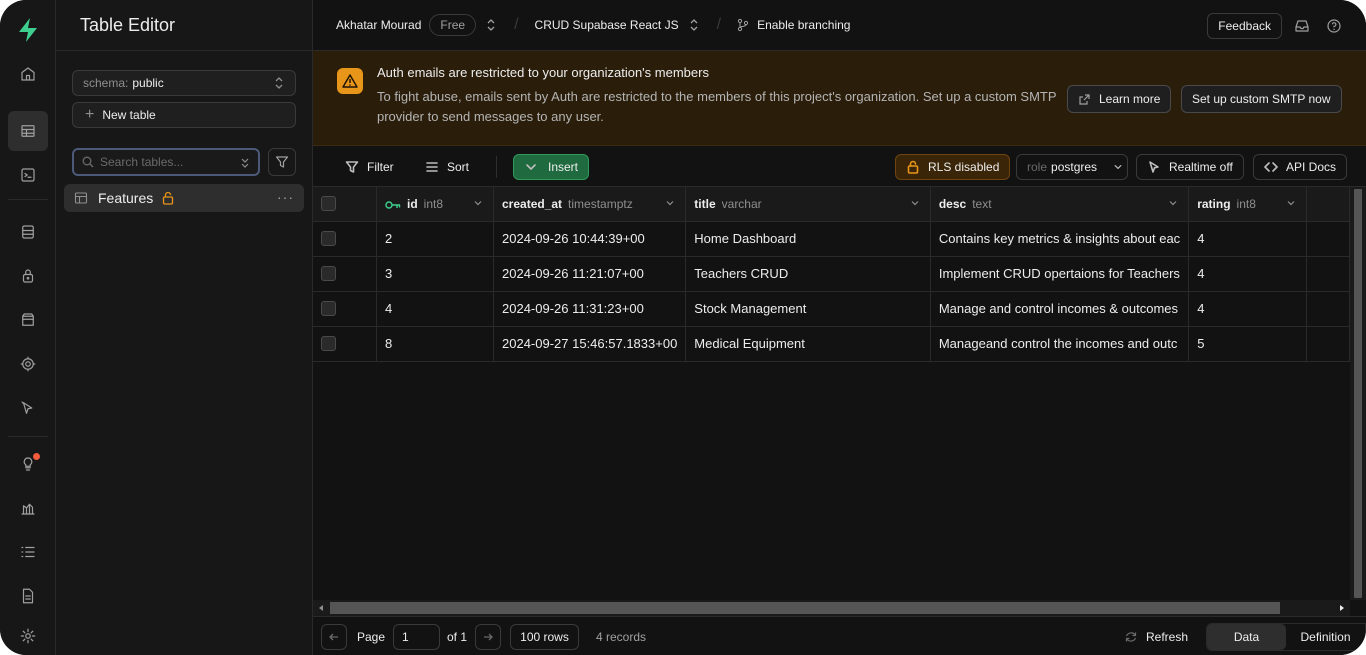 Image resolution: width=1366 pixels, height=655 pixels. I want to click on api-docs-button: API Docs, so click(1300, 167).